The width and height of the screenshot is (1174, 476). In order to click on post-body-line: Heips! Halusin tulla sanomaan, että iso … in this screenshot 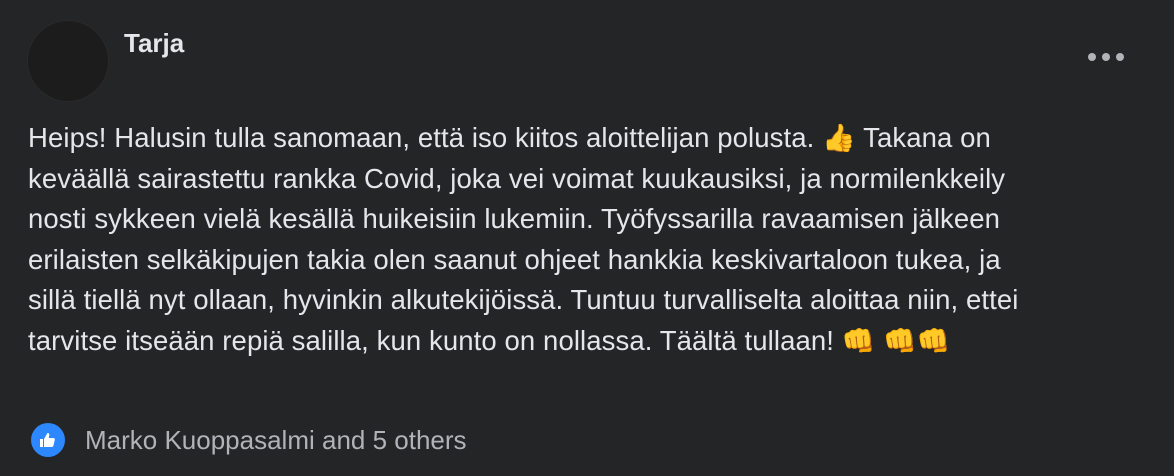, I will do `click(509, 137)`.